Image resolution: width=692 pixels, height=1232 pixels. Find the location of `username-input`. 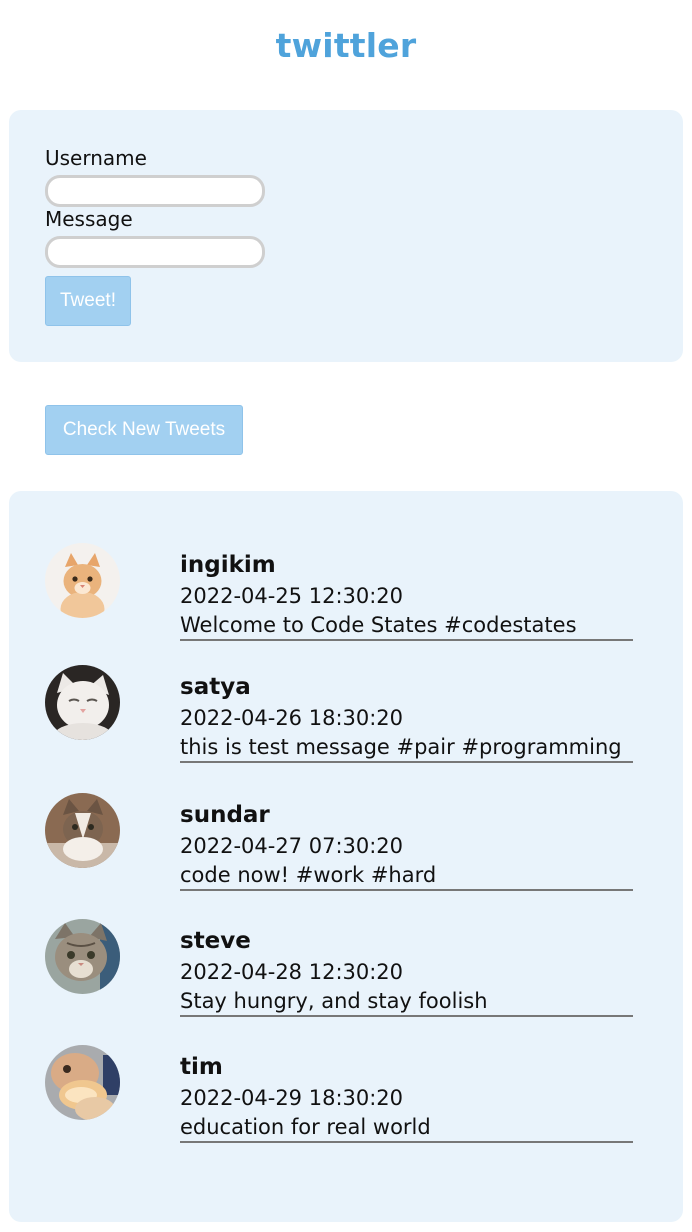

username-input is located at coordinates (155, 191).